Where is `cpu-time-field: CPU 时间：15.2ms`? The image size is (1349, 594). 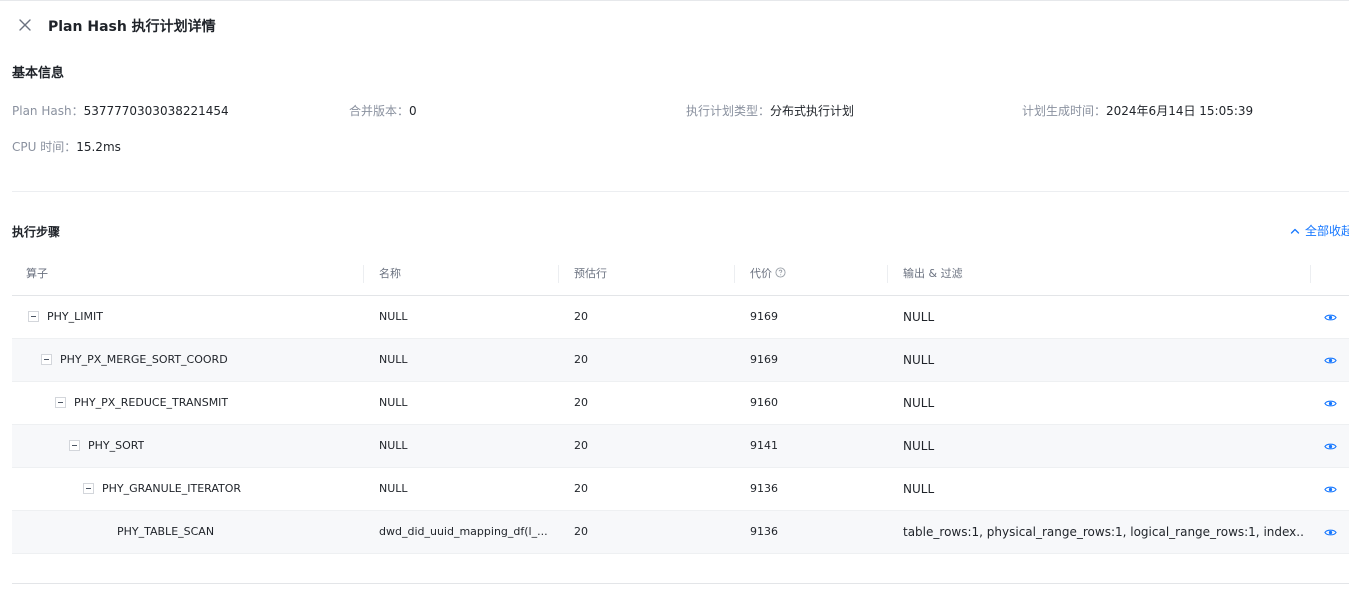 cpu-time-field: CPU 时间：15.2ms is located at coordinates (66, 146).